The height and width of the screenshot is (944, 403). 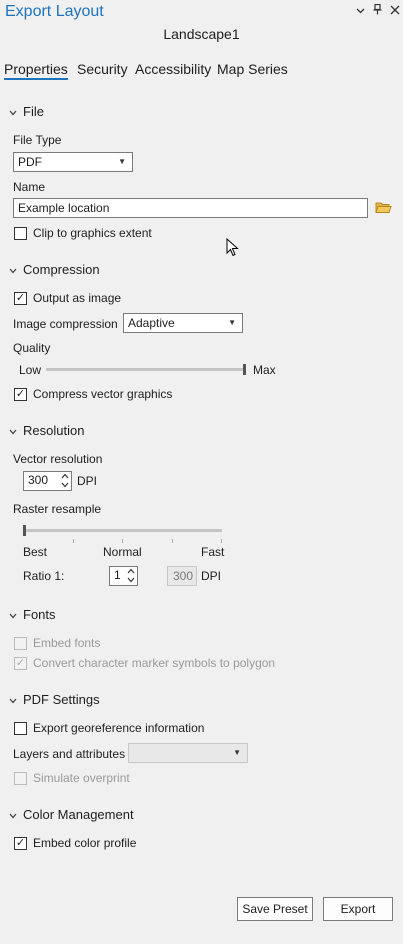 What do you see at coordinates (81, 778) in the screenshot?
I see `overprint-label: Simulate overprint` at bounding box center [81, 778].